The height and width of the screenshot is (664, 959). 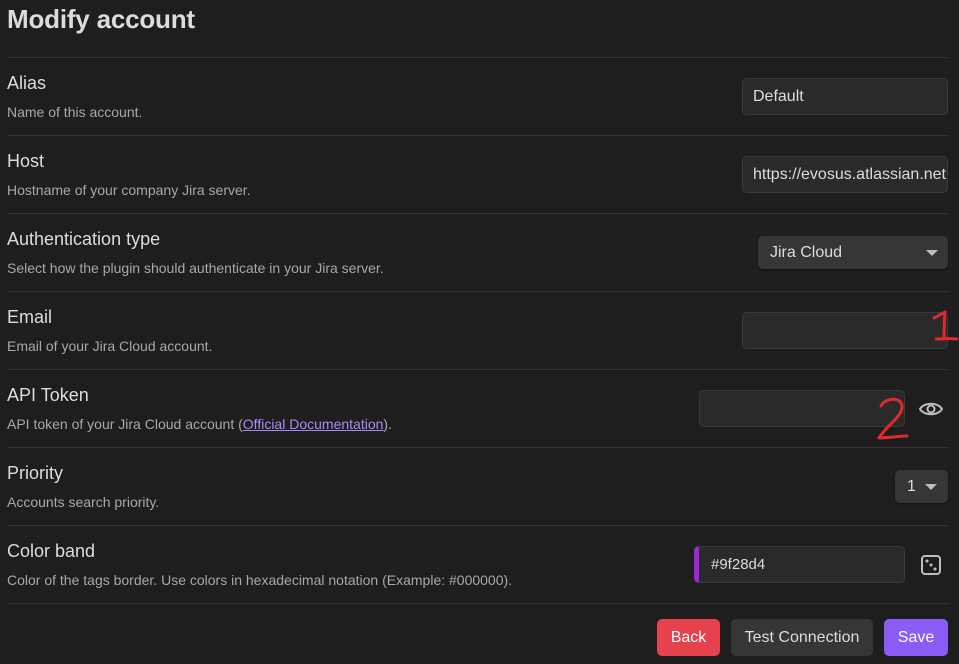 What do you see at coordinates (101, 19) in the screenshot?
I see `page-title: Modify account` at bounding box center [101, 19].